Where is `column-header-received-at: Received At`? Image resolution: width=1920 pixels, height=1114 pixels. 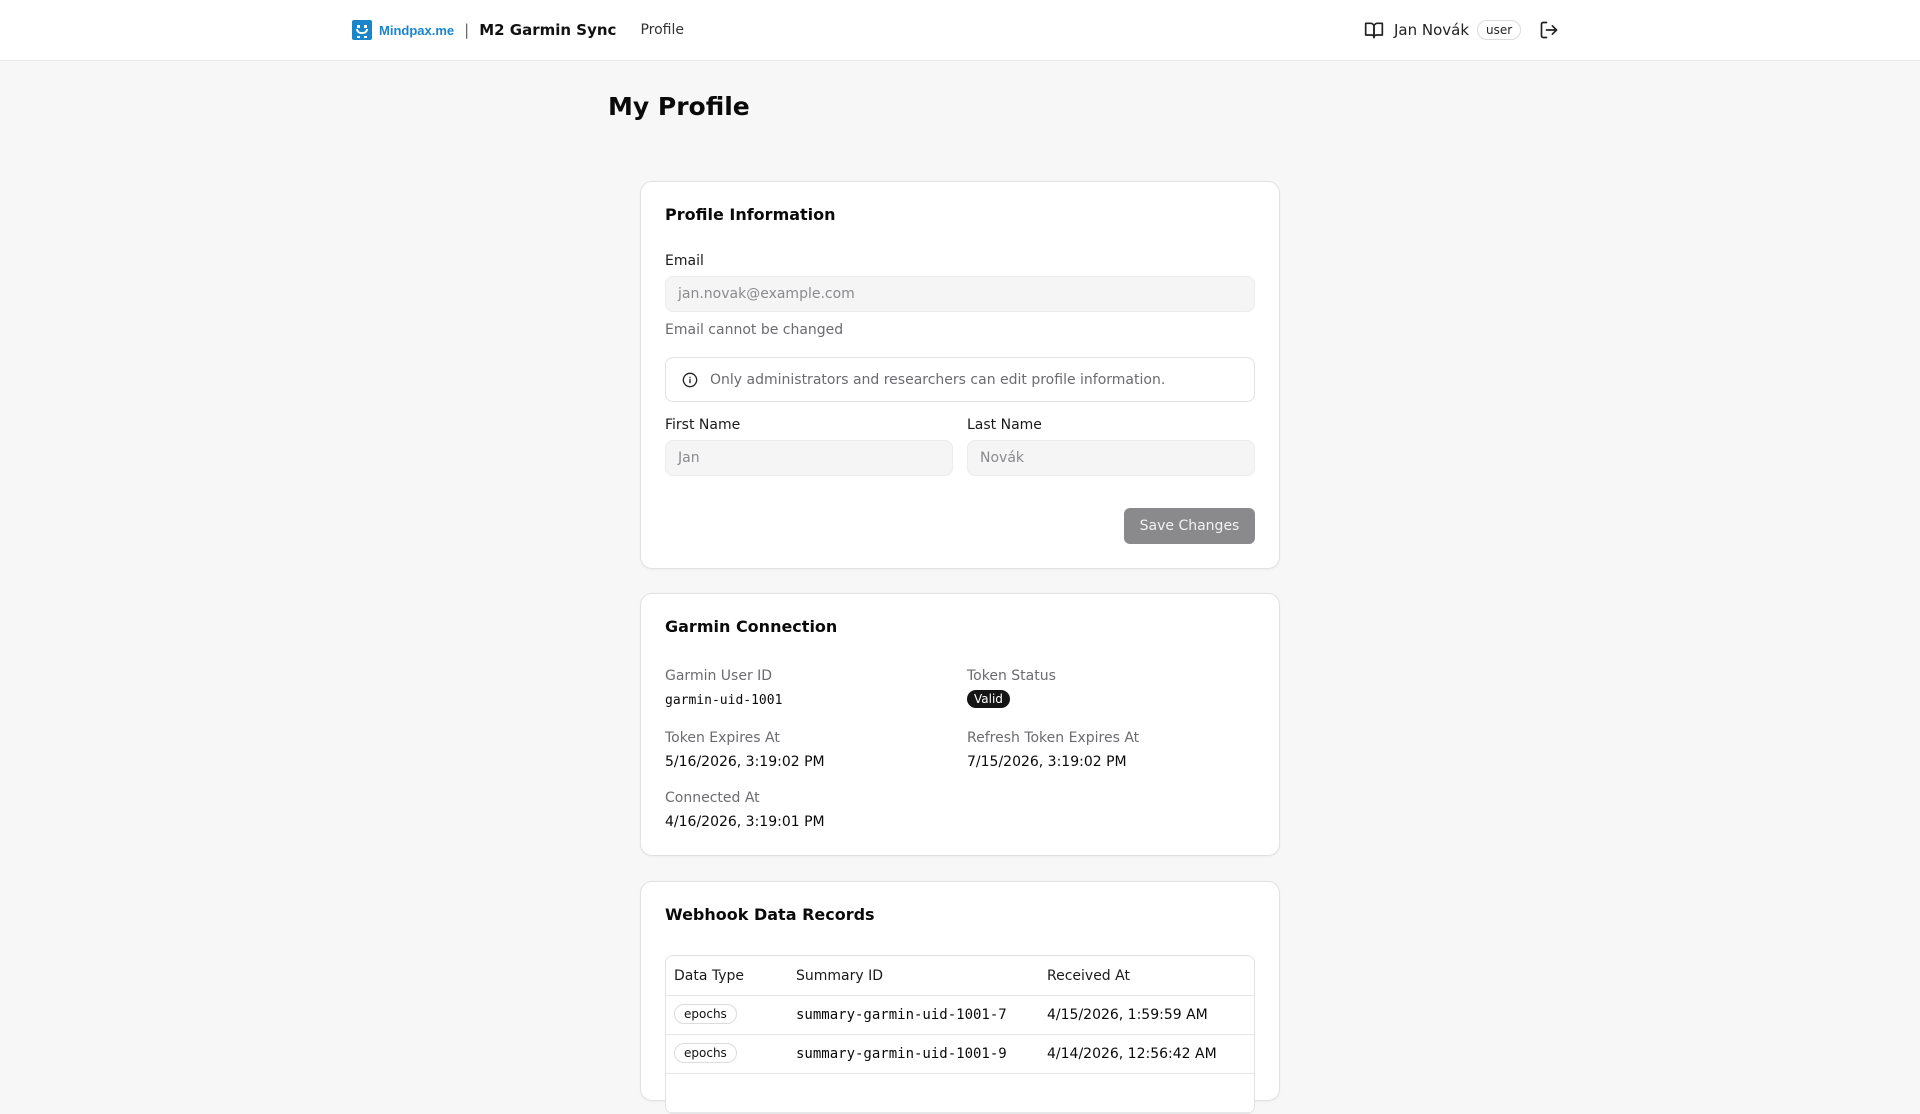 column-header-received-at: Received At is located at coordinates (1088, 976).